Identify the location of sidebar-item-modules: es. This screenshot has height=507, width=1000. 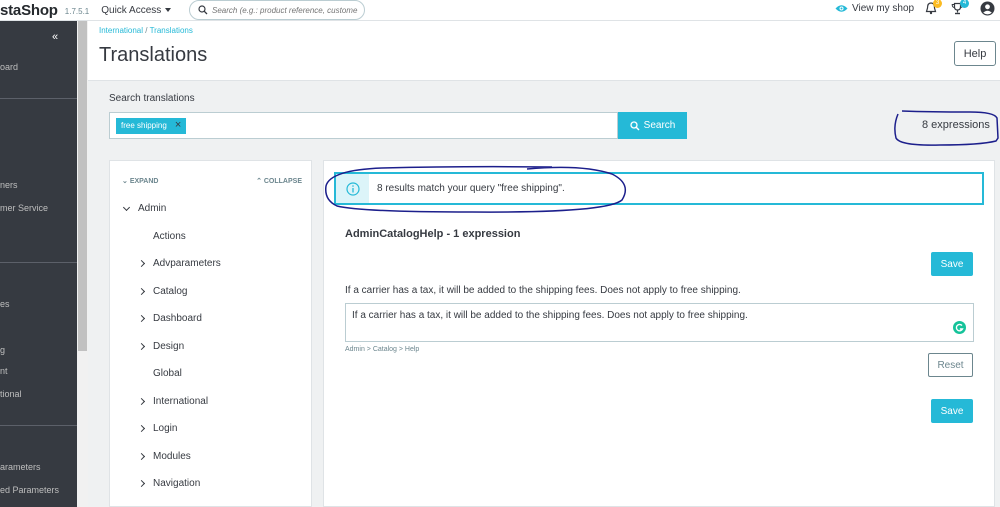
(5, 304).